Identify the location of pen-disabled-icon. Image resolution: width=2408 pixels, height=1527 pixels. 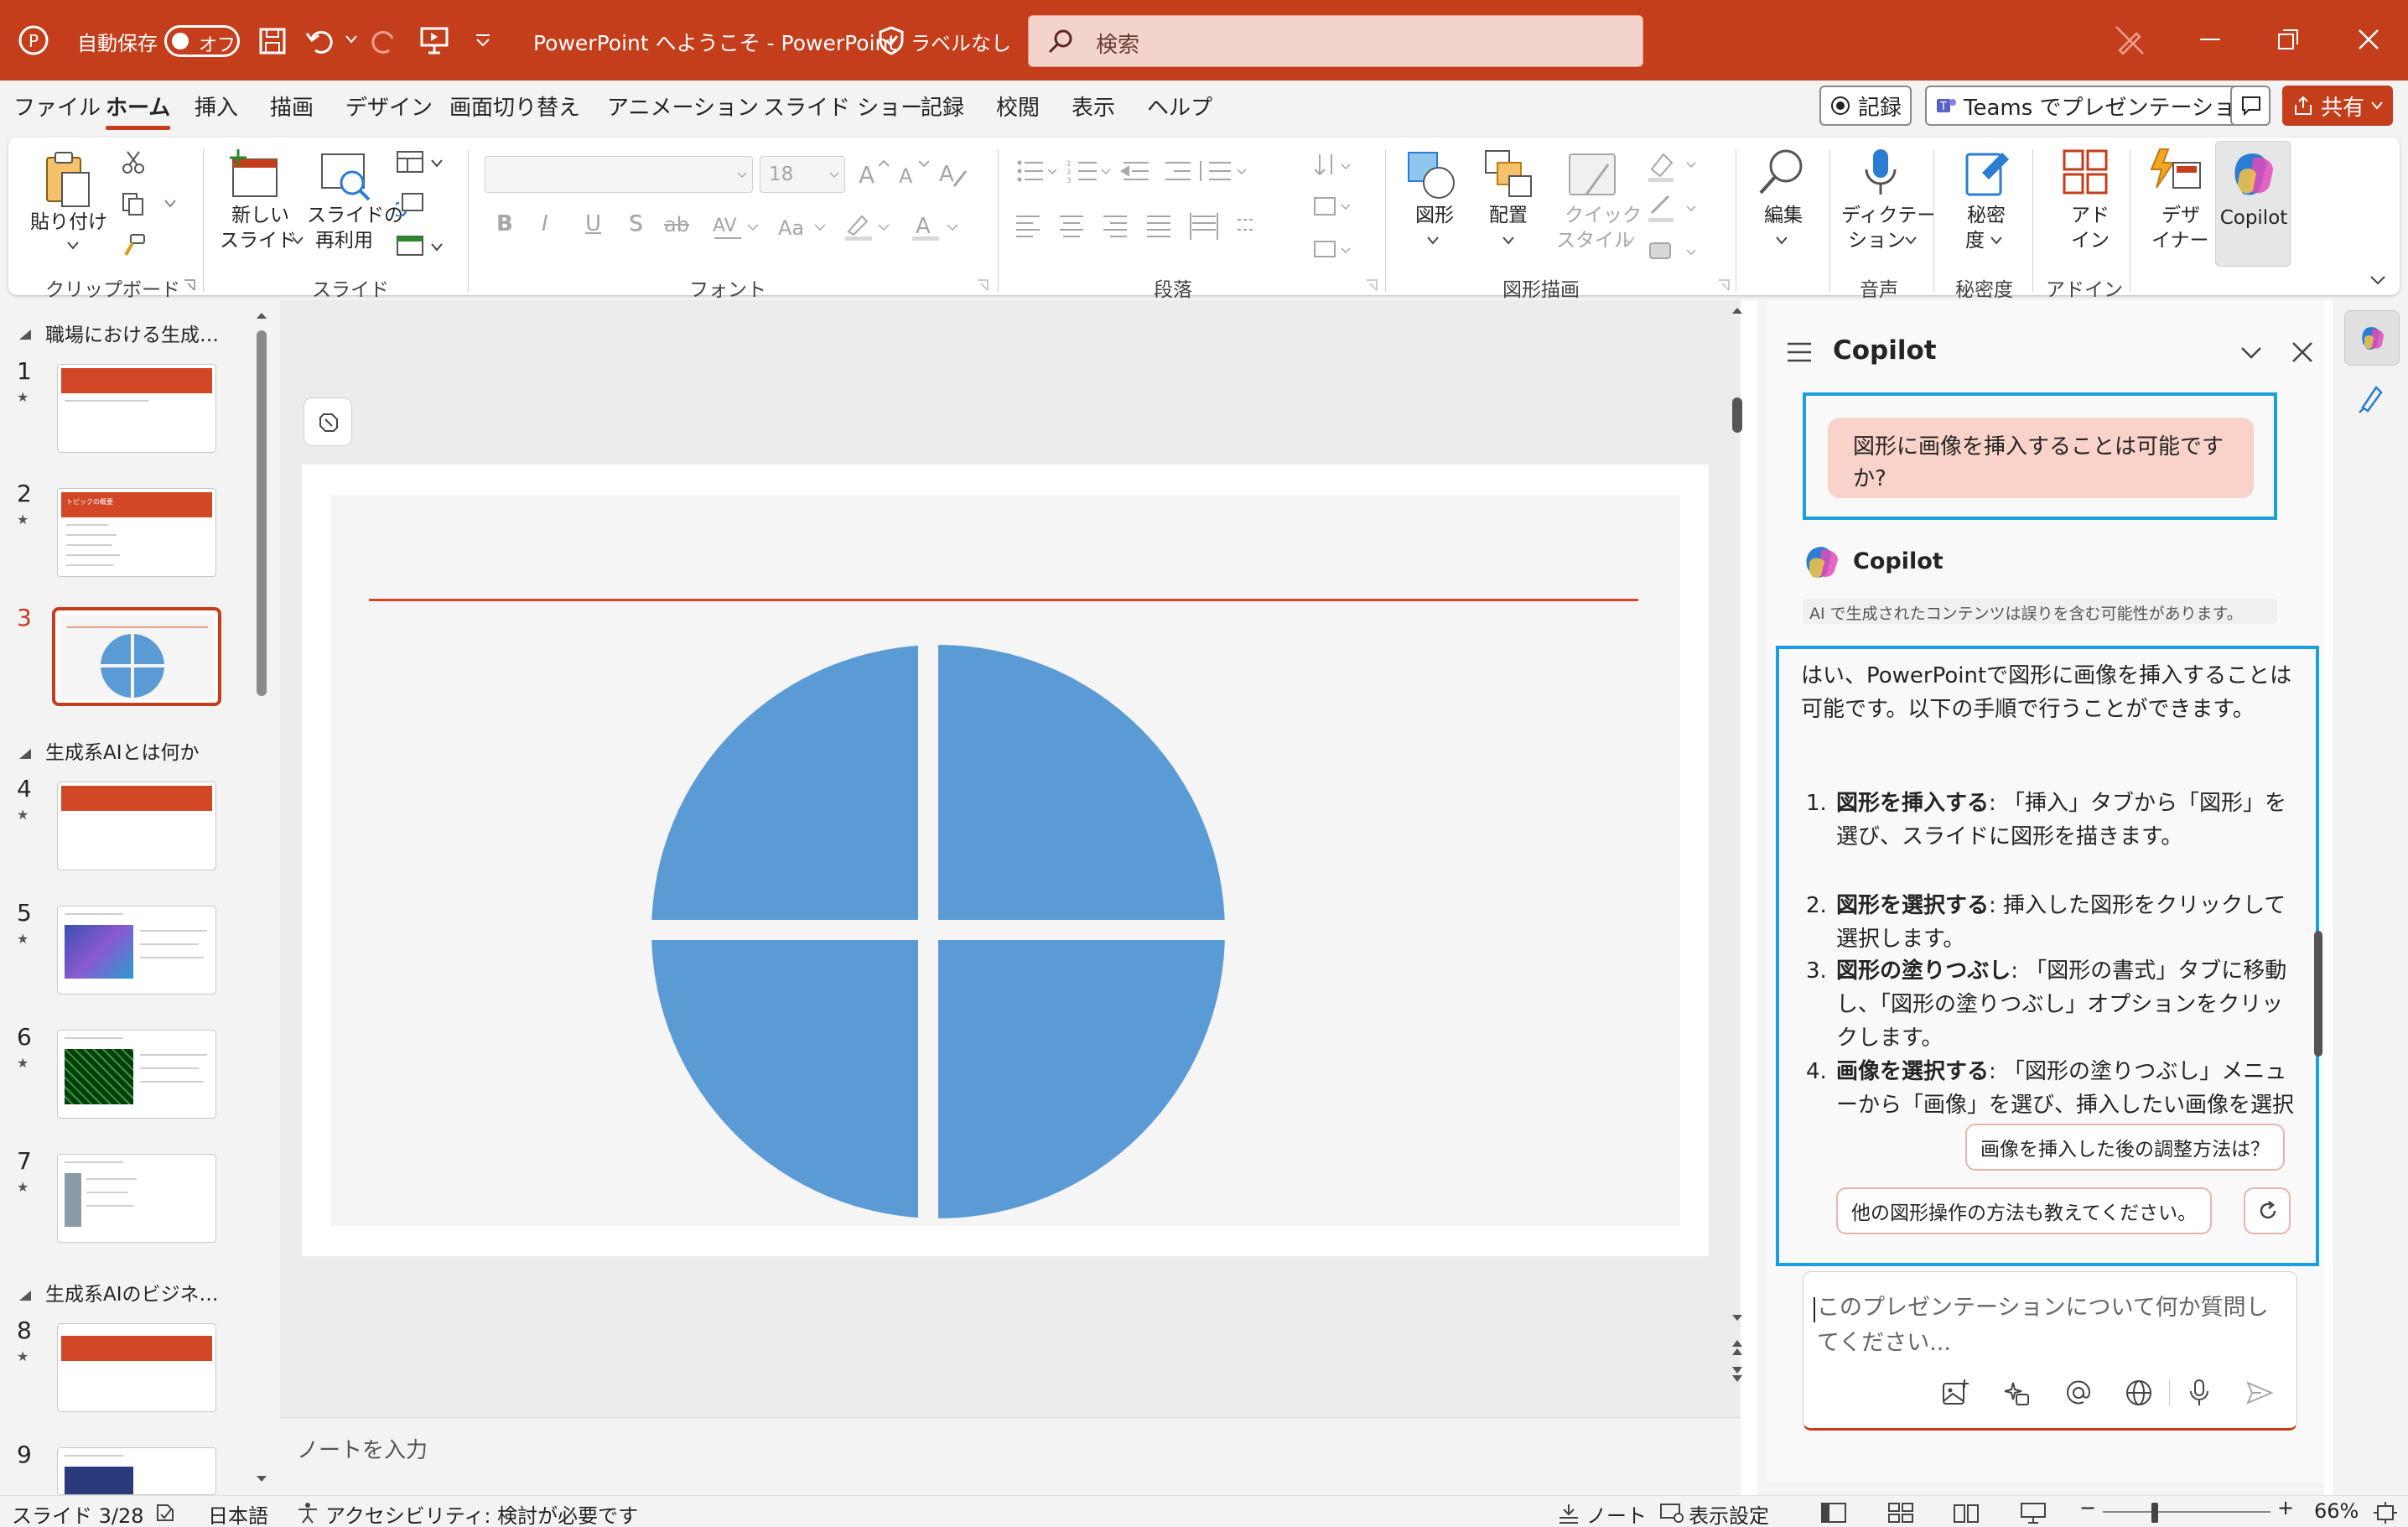
(2129, 40).